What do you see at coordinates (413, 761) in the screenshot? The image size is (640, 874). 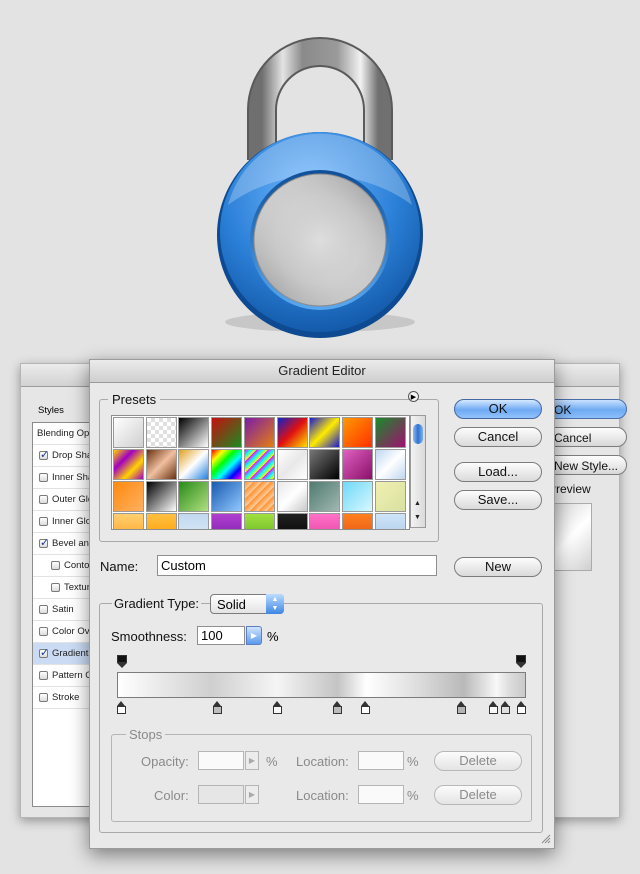 I see `opacity-location-unit: %` at bounding box center [413, 761].